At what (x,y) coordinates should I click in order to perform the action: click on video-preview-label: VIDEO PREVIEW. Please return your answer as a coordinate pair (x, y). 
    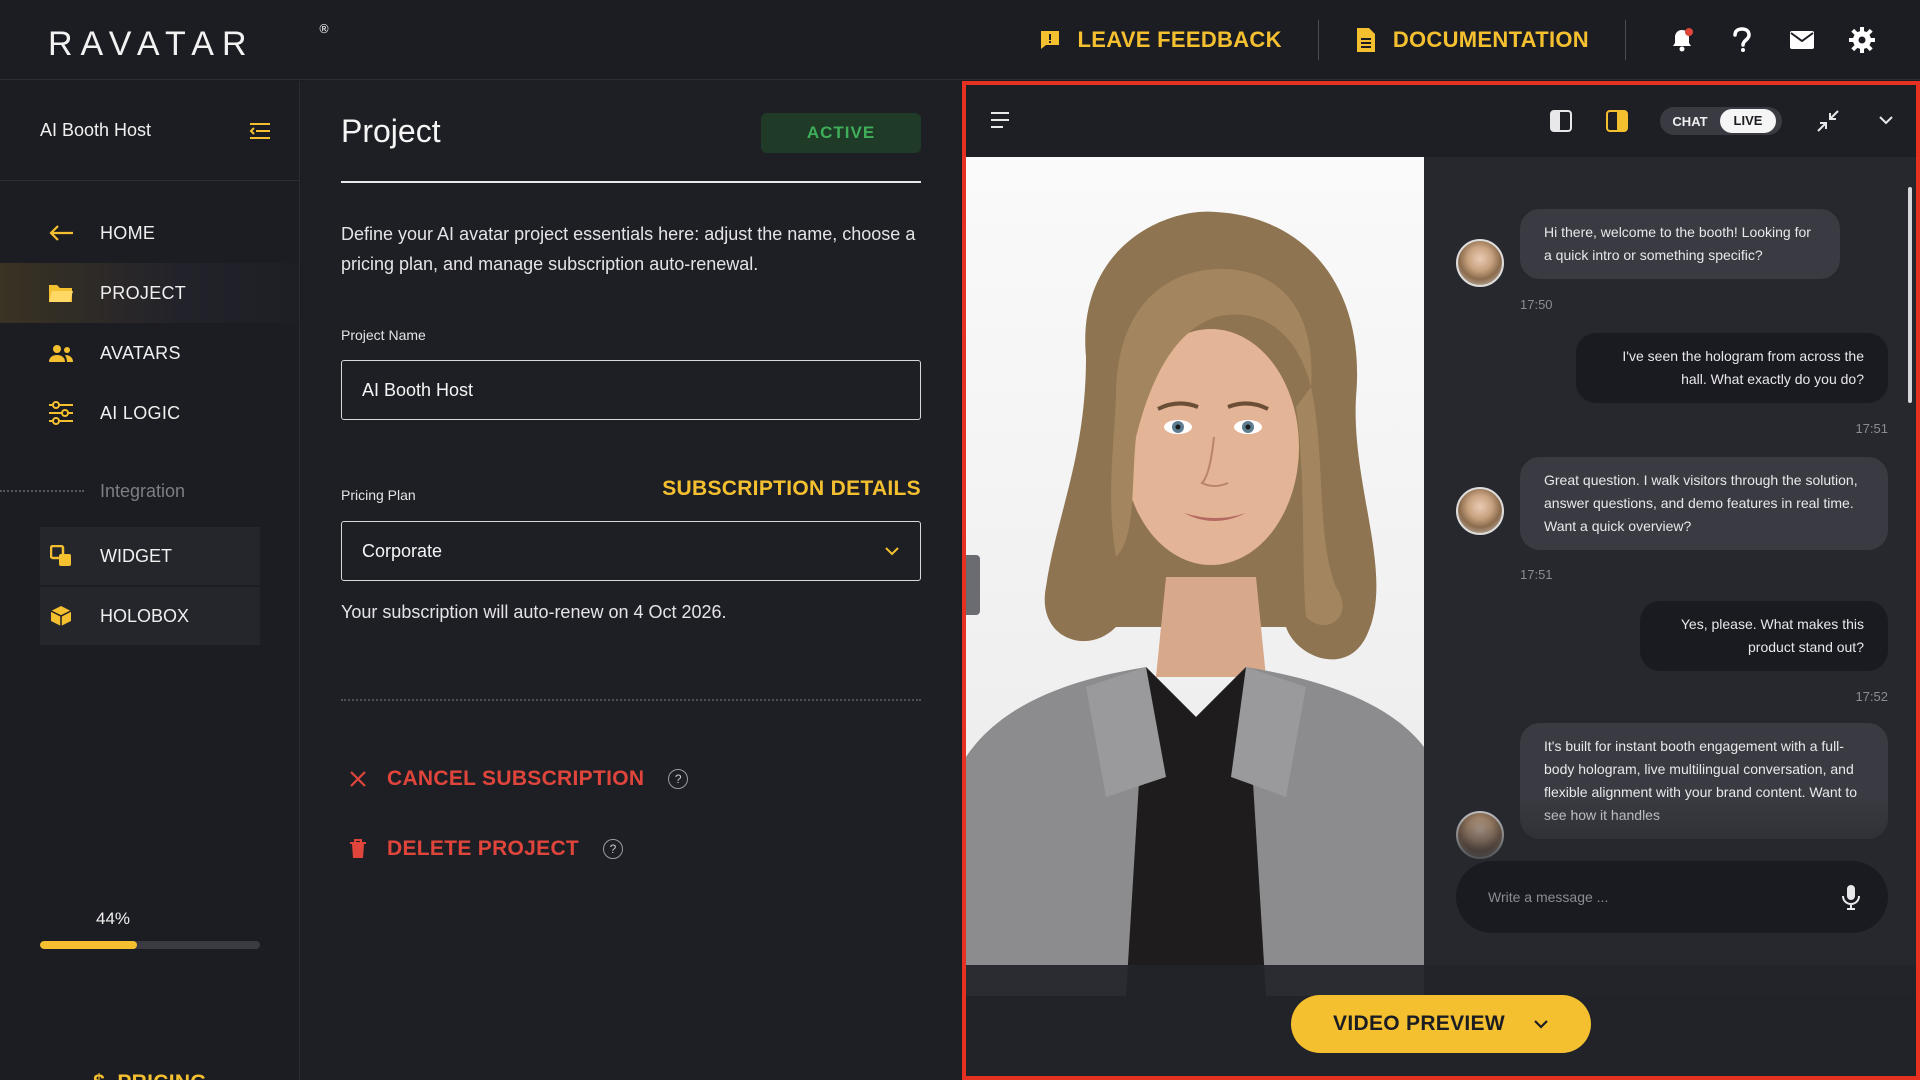
    Looking at the image, I should click on (1419, 1023).